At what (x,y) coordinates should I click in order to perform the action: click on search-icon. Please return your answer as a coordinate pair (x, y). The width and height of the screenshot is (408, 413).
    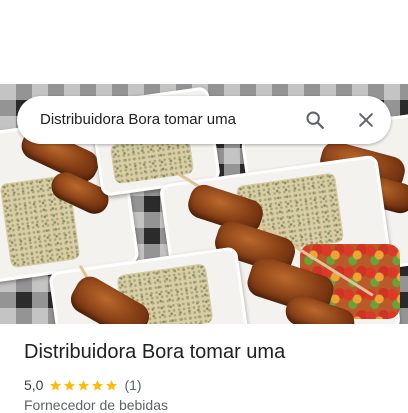
    Looking at the image, I should click on (315, 120).